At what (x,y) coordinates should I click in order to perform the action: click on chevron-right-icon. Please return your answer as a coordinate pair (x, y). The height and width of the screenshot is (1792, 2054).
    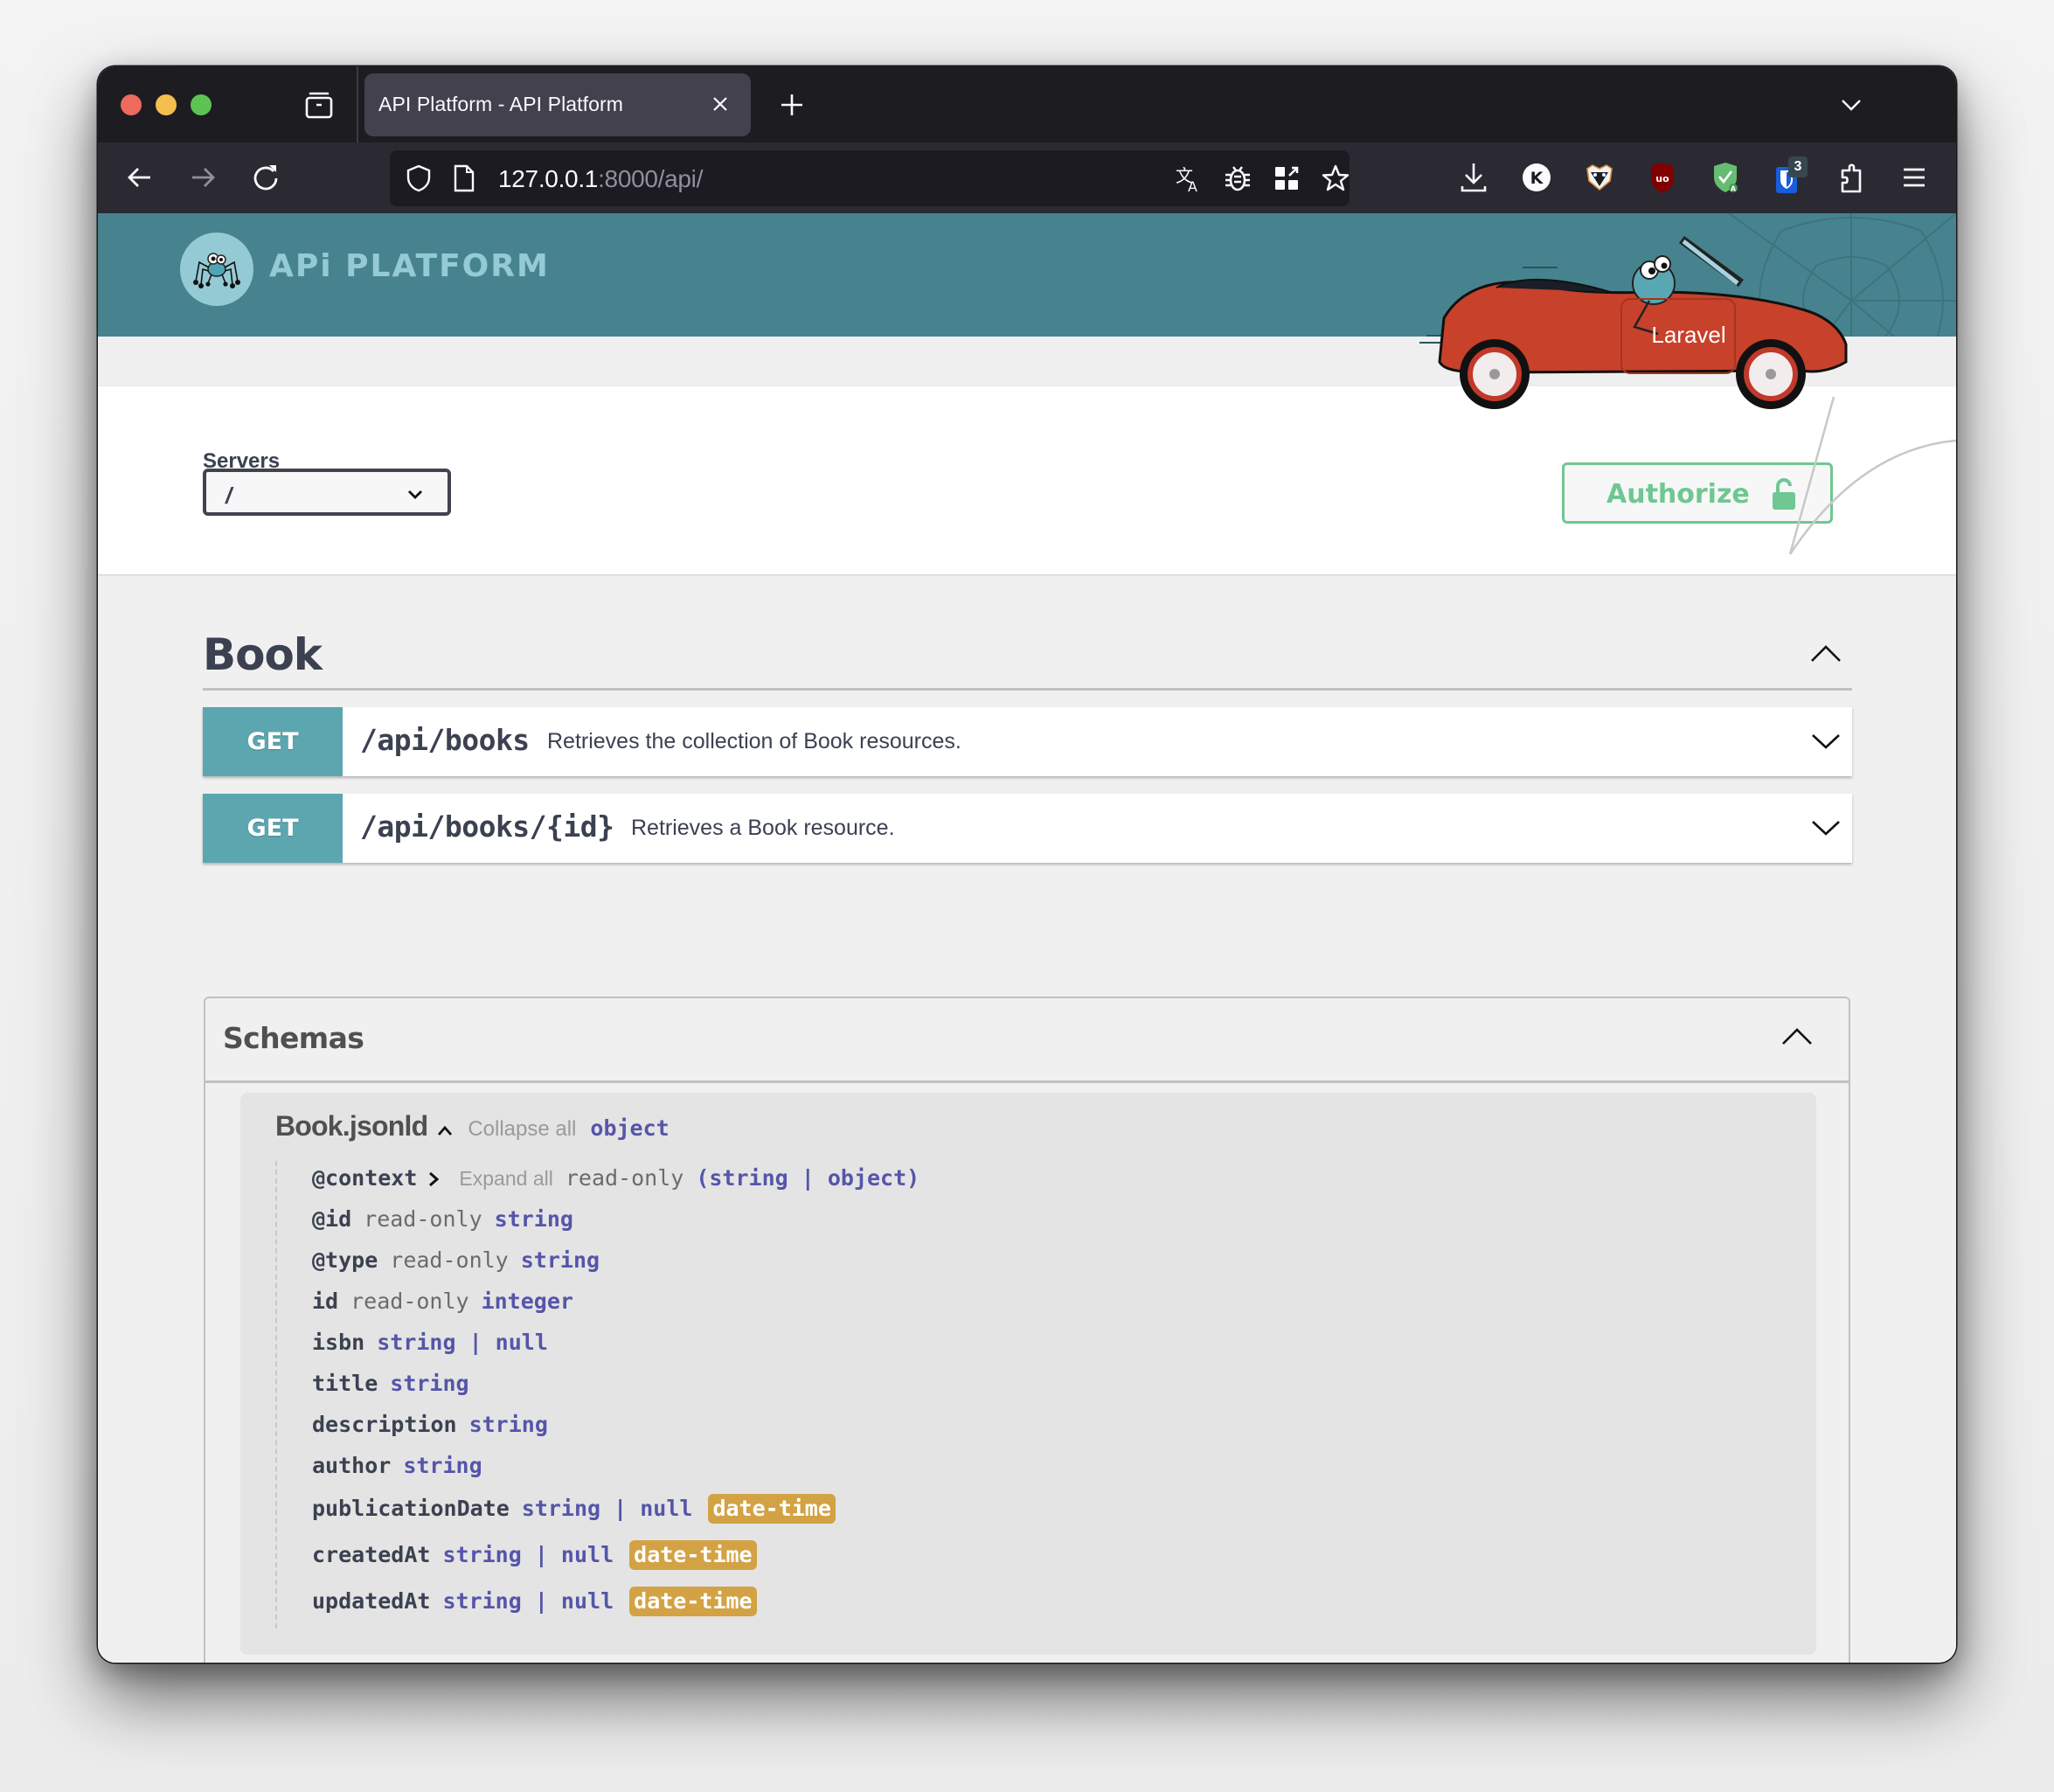
    Looking at the image, I should click on (433, 1179).